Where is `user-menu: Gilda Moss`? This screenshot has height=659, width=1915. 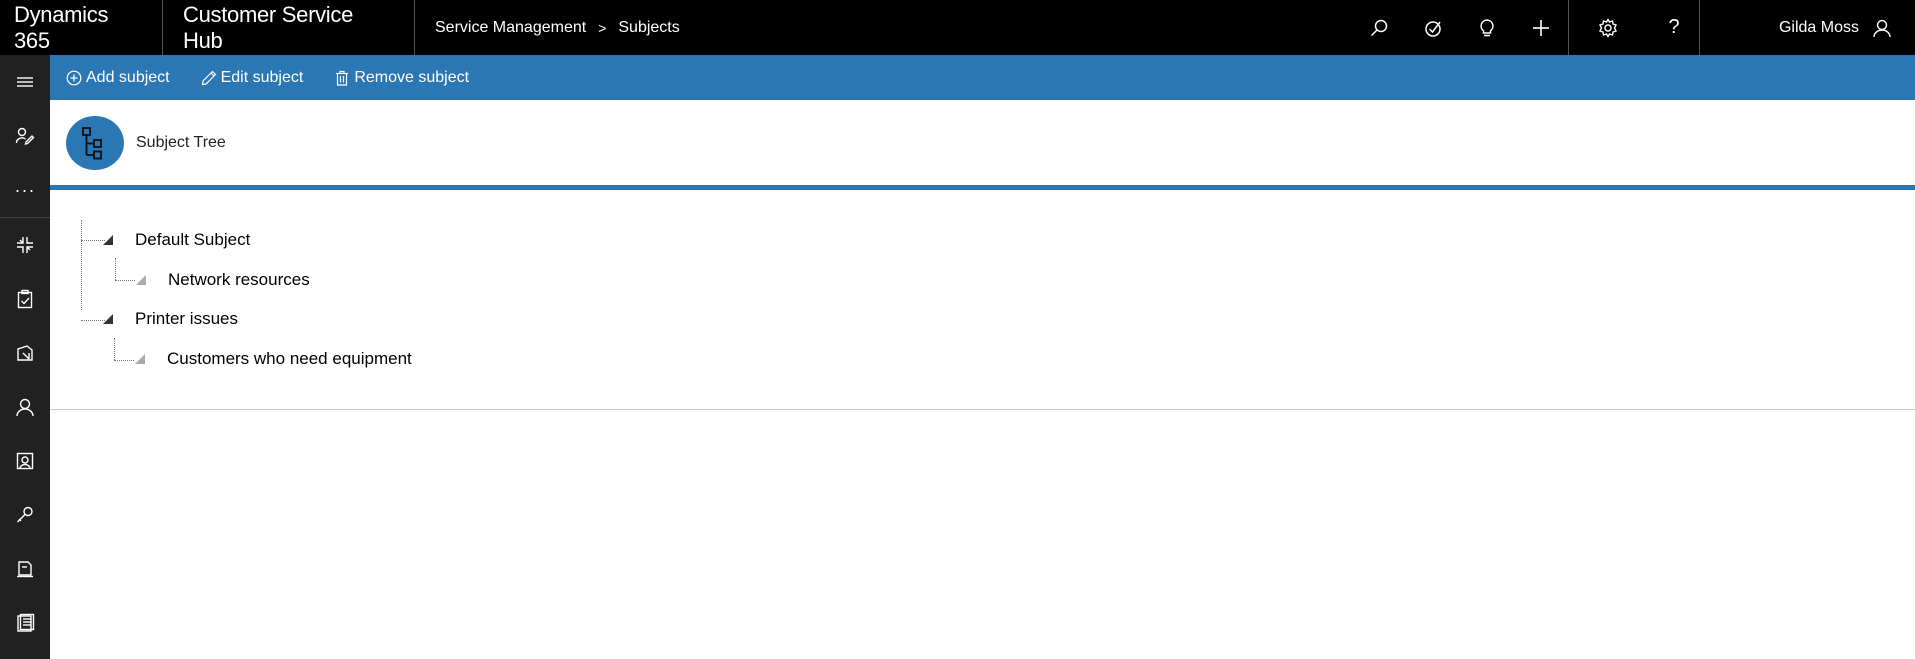 user-menu: Gilda Moss is located at coordinates (1847, 27).